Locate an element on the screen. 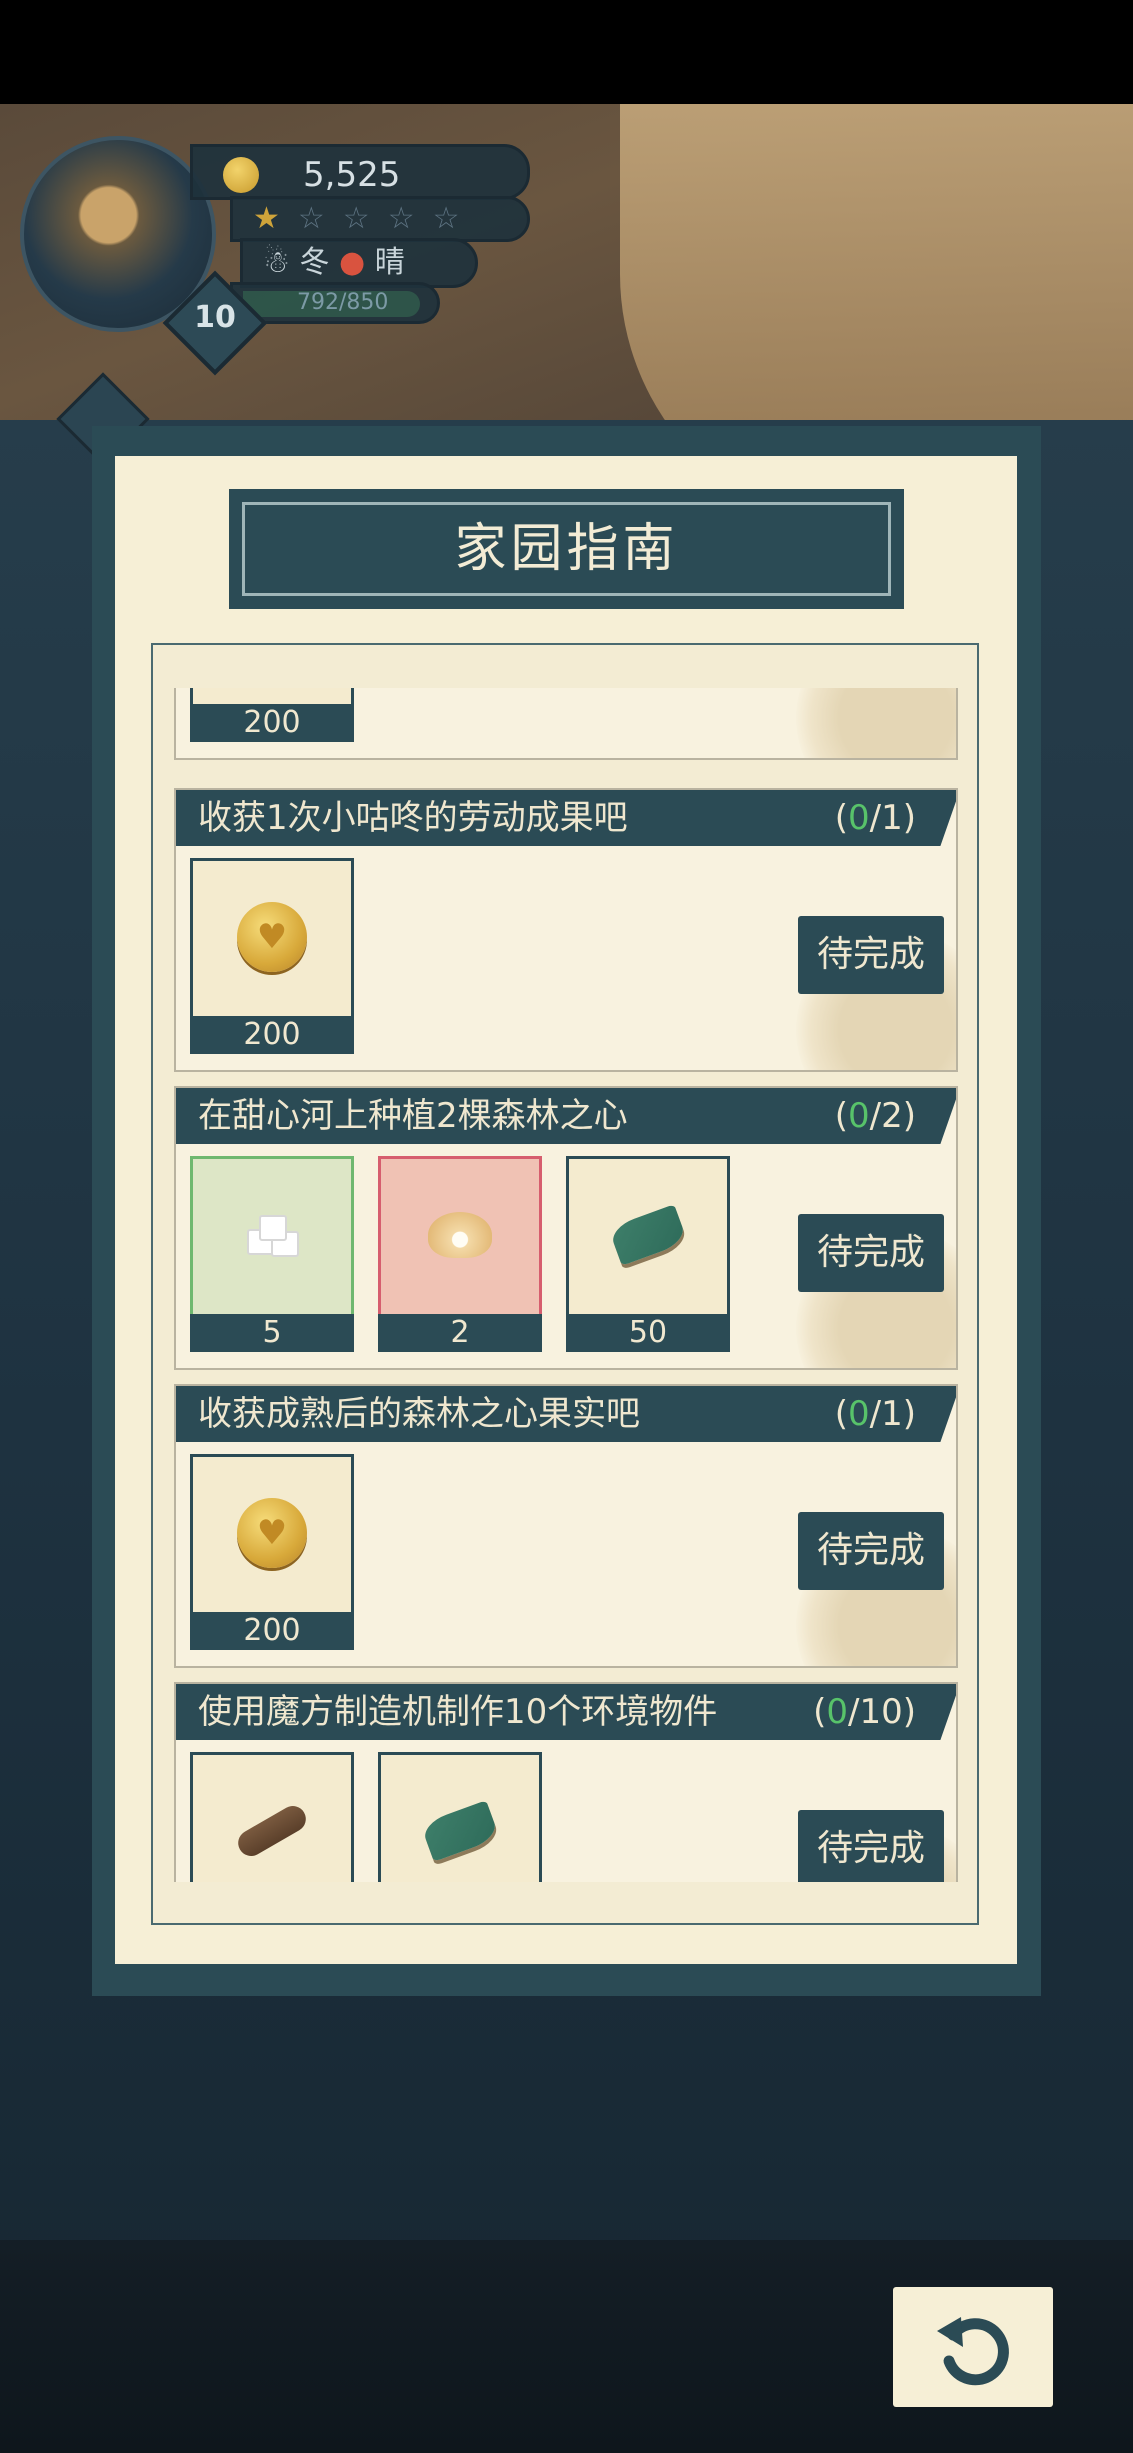  coin-icon is located at coordinates (241, 175).